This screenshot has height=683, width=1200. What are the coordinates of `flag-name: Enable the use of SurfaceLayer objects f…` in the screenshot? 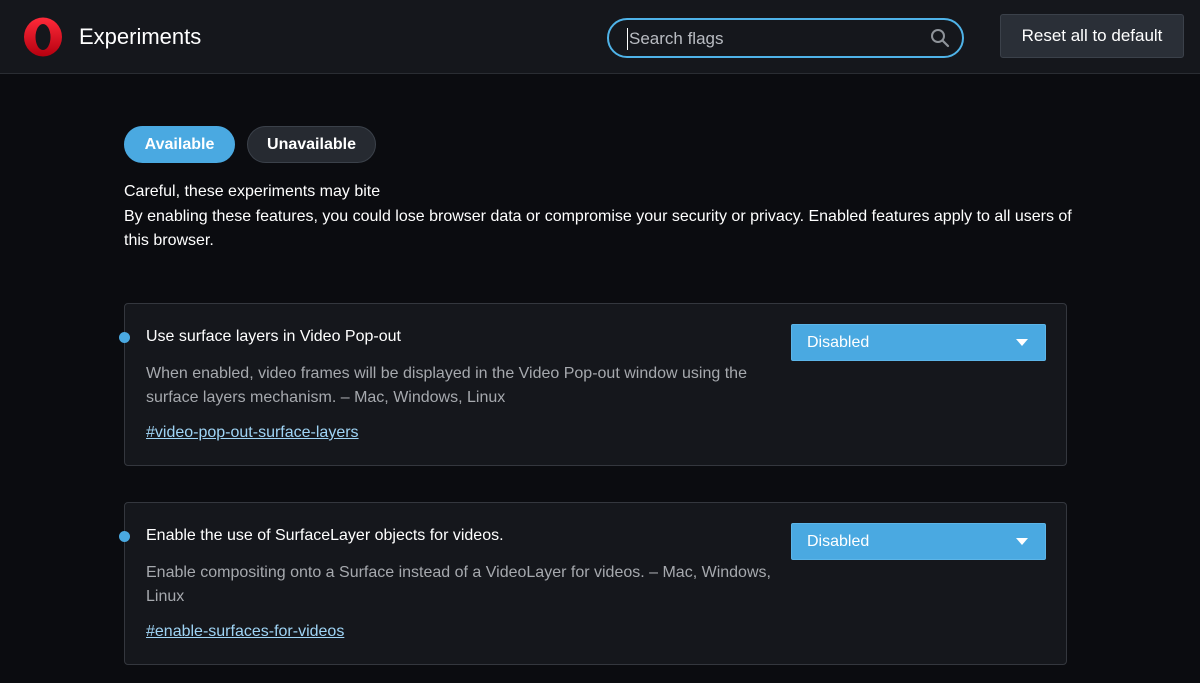 It's located at (325, 535).